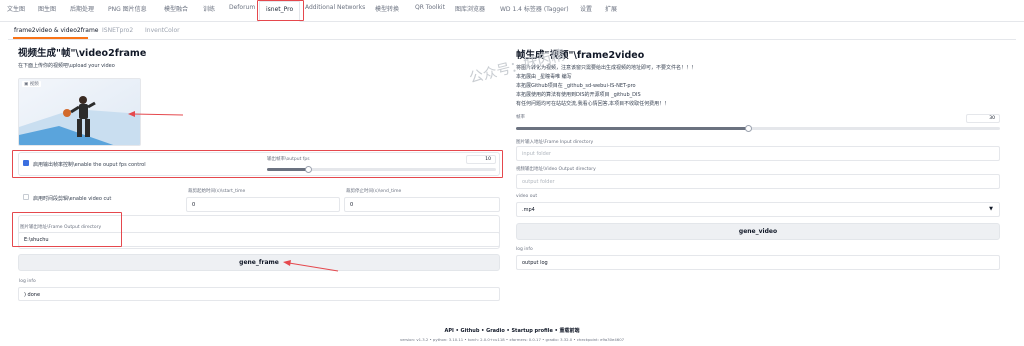  I want to click on right-fps-slider-fill, so click(632, 128).